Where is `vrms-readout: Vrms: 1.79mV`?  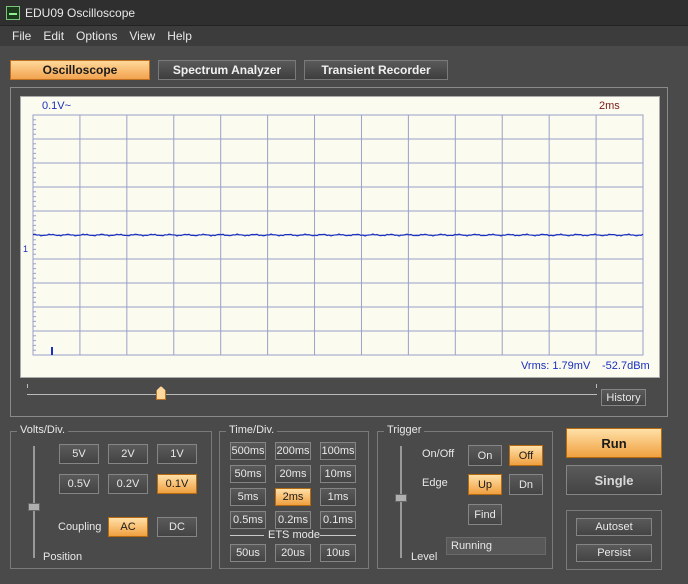 vrms-readout: Vrms: 1.79mV is located at coordinates (556, 366).